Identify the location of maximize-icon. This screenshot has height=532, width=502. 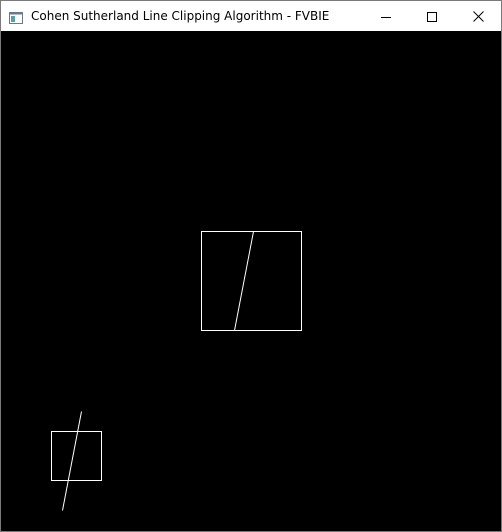
(432, 16).